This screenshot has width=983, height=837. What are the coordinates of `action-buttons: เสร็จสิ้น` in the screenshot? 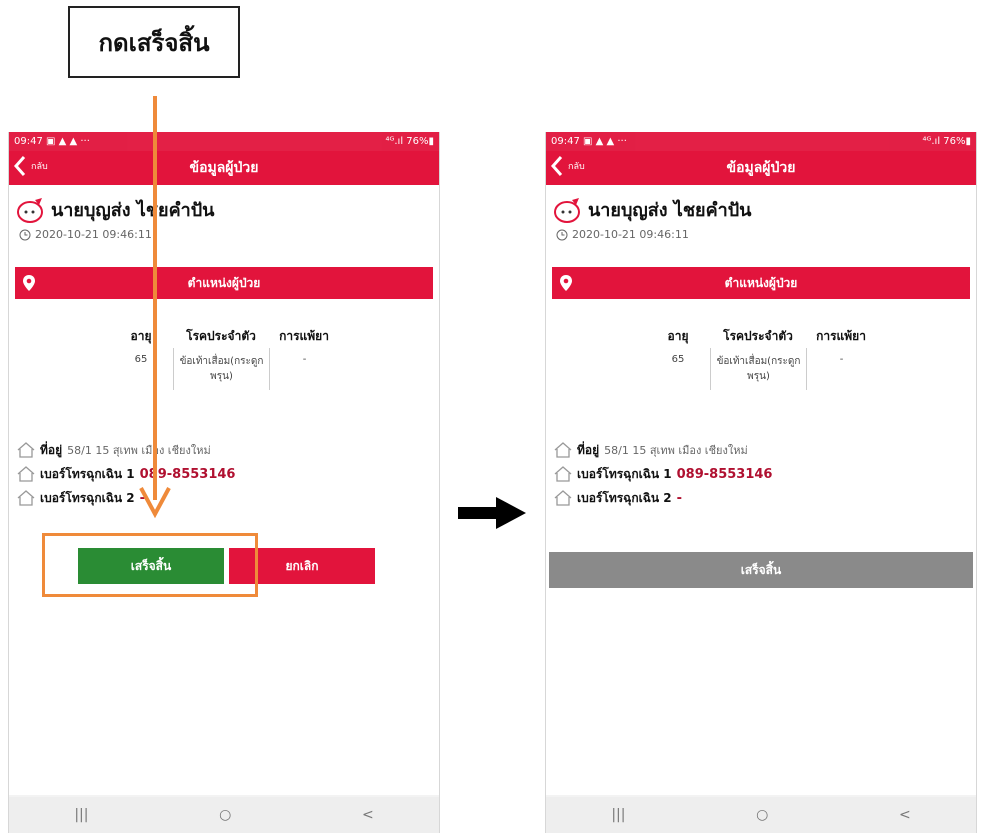 It's located at (761, 567).